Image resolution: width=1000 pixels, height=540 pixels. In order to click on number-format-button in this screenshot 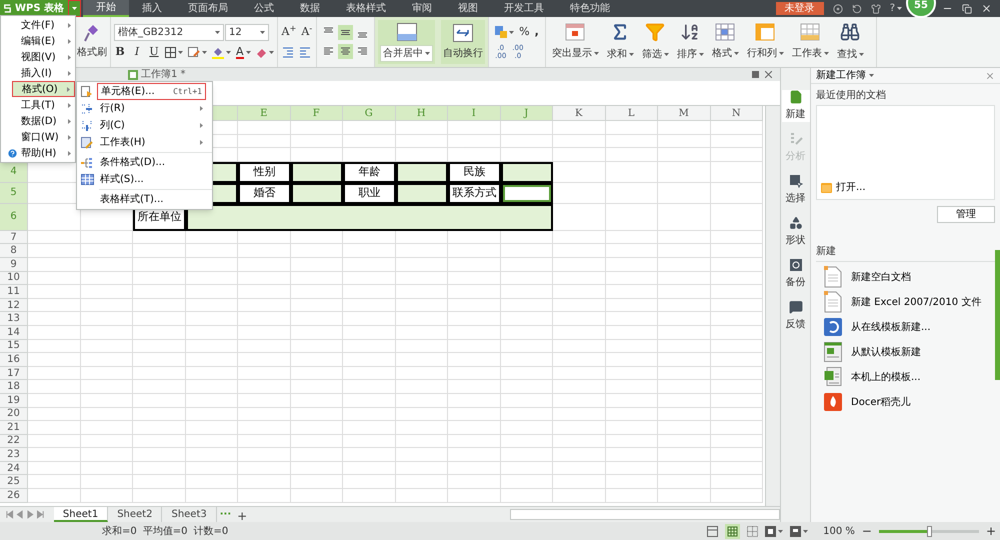, I will do `click(504, 32)`.